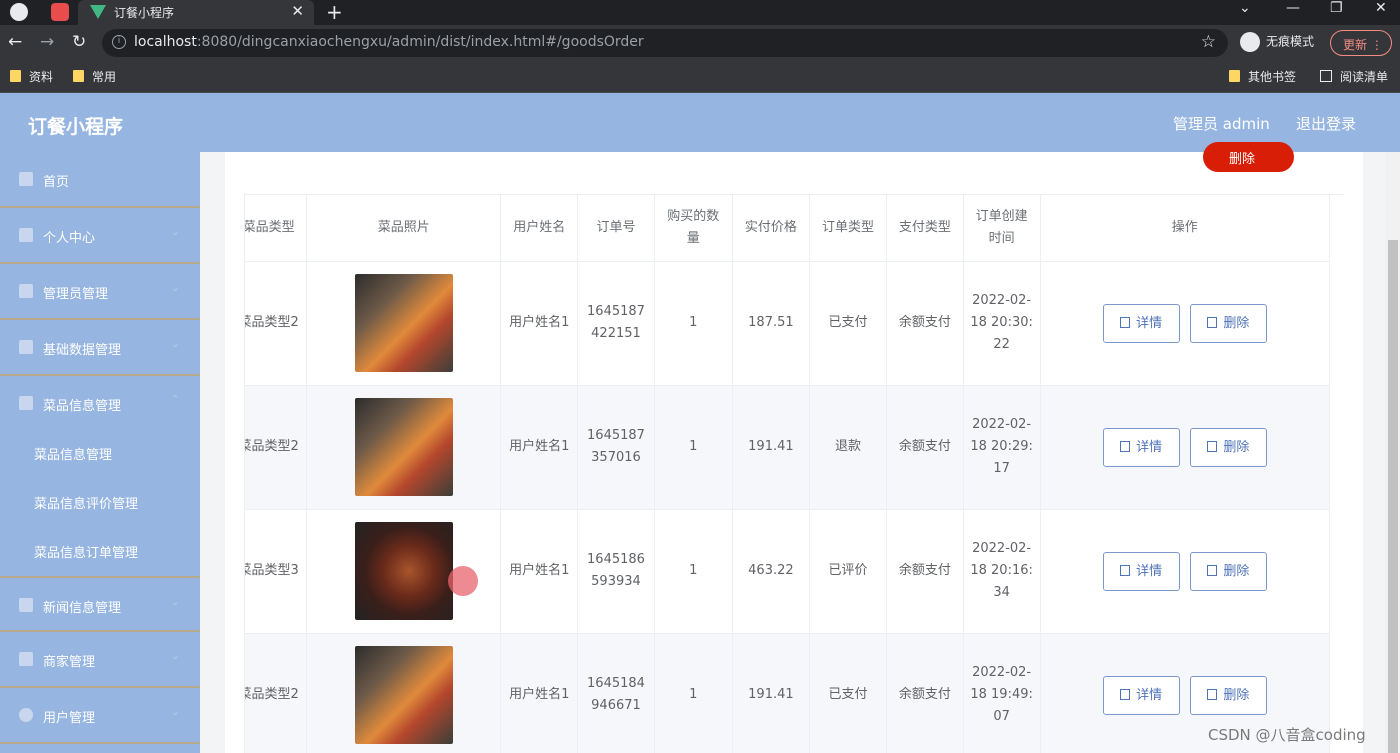  What do you see at coordinates (700, 77) in the screenshot?
I see `bookmarks-bar: 资料 常用 其他书签 阅读清单` at bounding box center [700, 77].